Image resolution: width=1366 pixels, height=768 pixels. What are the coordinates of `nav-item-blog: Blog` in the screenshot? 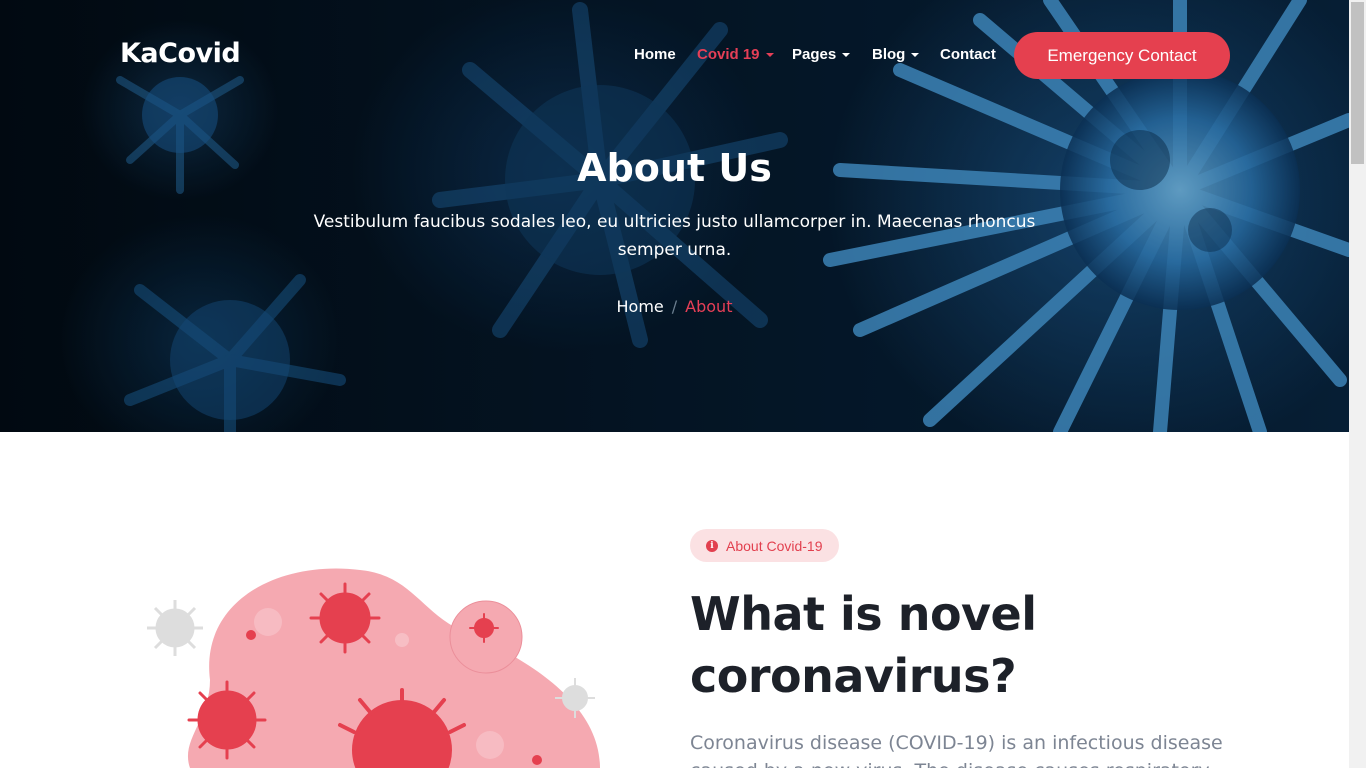 It's located at (896, 54).